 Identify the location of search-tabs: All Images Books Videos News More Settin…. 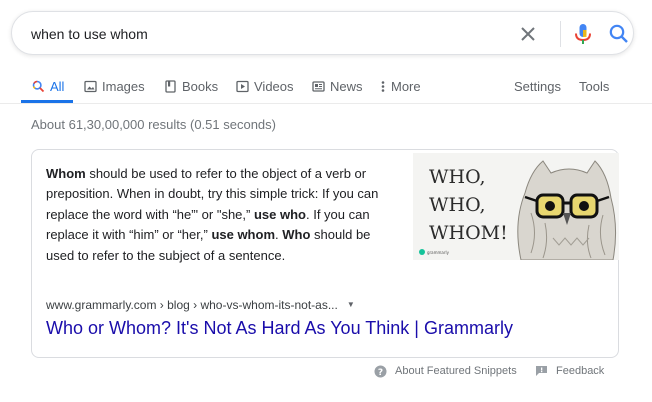
(326, 86).